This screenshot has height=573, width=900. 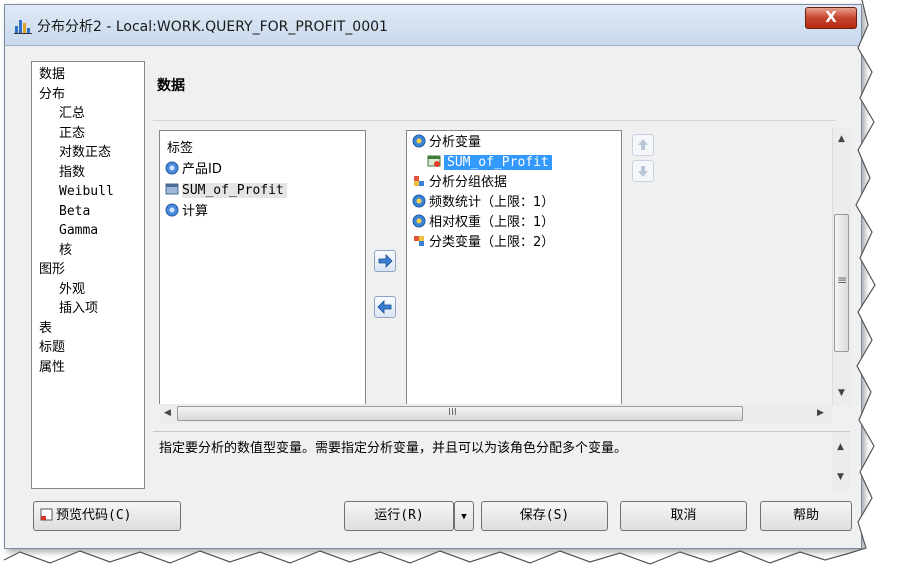 I want to click on variable-label: 产品ID, so click(x=202, y=169).